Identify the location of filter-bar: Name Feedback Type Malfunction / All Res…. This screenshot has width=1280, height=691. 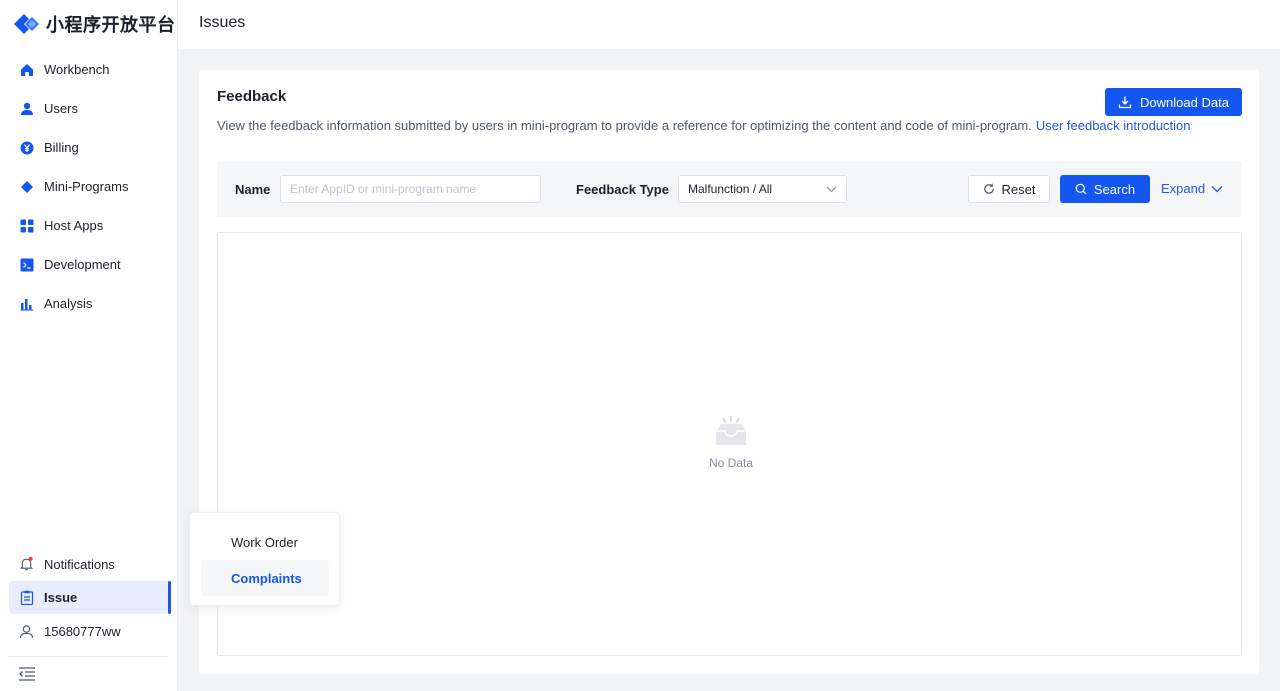
(729, 189).